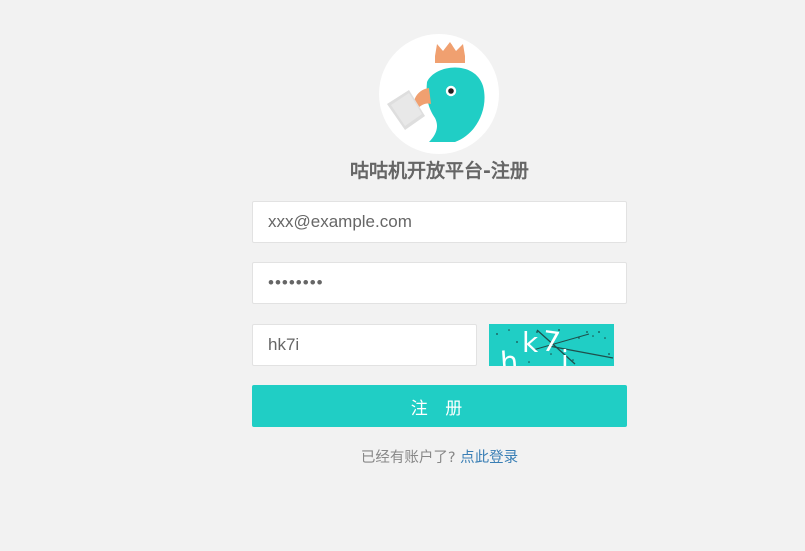 This screenshot has width=805, height=551. Describe the element at coordinates (439, 94) in the screenshot. I see `parrot-logo-icon` at that location.